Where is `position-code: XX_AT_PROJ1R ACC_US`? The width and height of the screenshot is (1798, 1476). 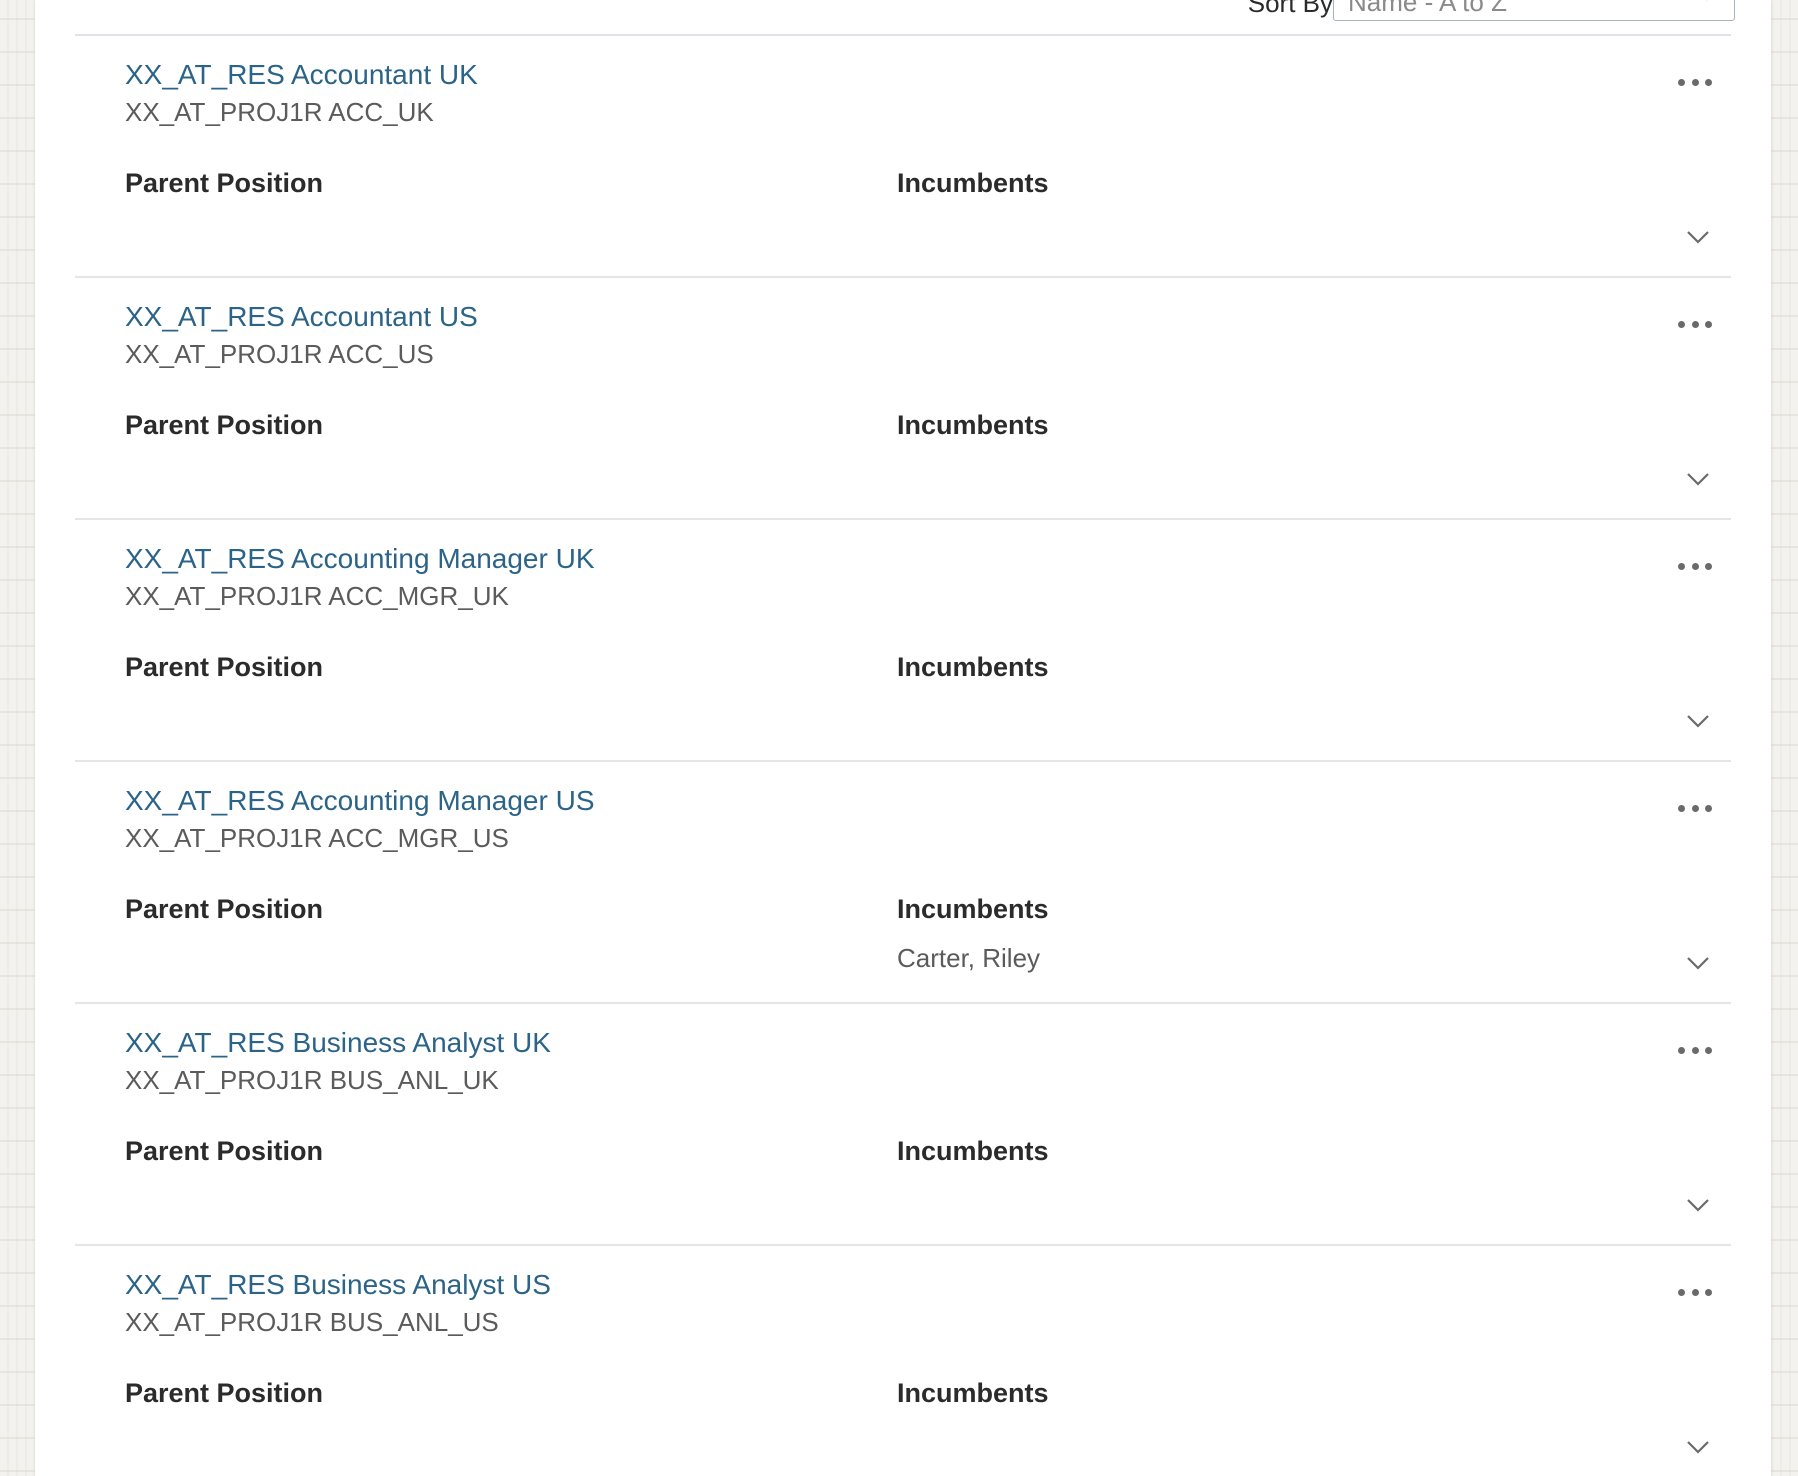
position-code: XX_AT_PROJ1R ACC_US is located at coordinates (279, 354).